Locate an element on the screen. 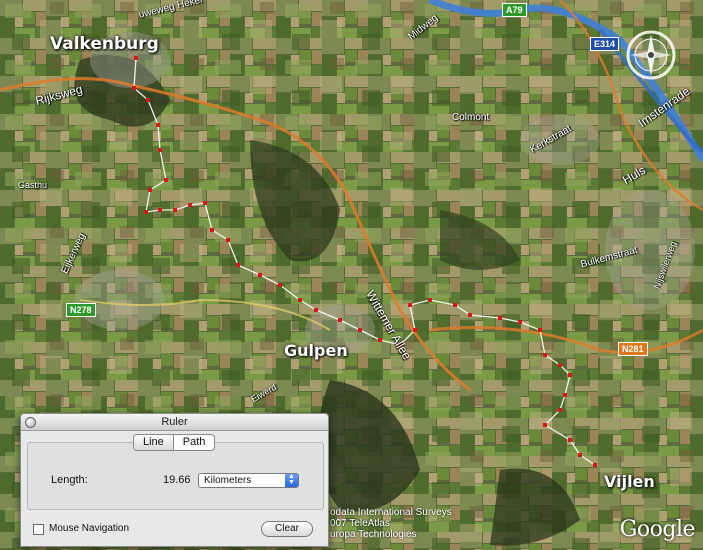  tab-path: Path is located at coordinates (194, 442).